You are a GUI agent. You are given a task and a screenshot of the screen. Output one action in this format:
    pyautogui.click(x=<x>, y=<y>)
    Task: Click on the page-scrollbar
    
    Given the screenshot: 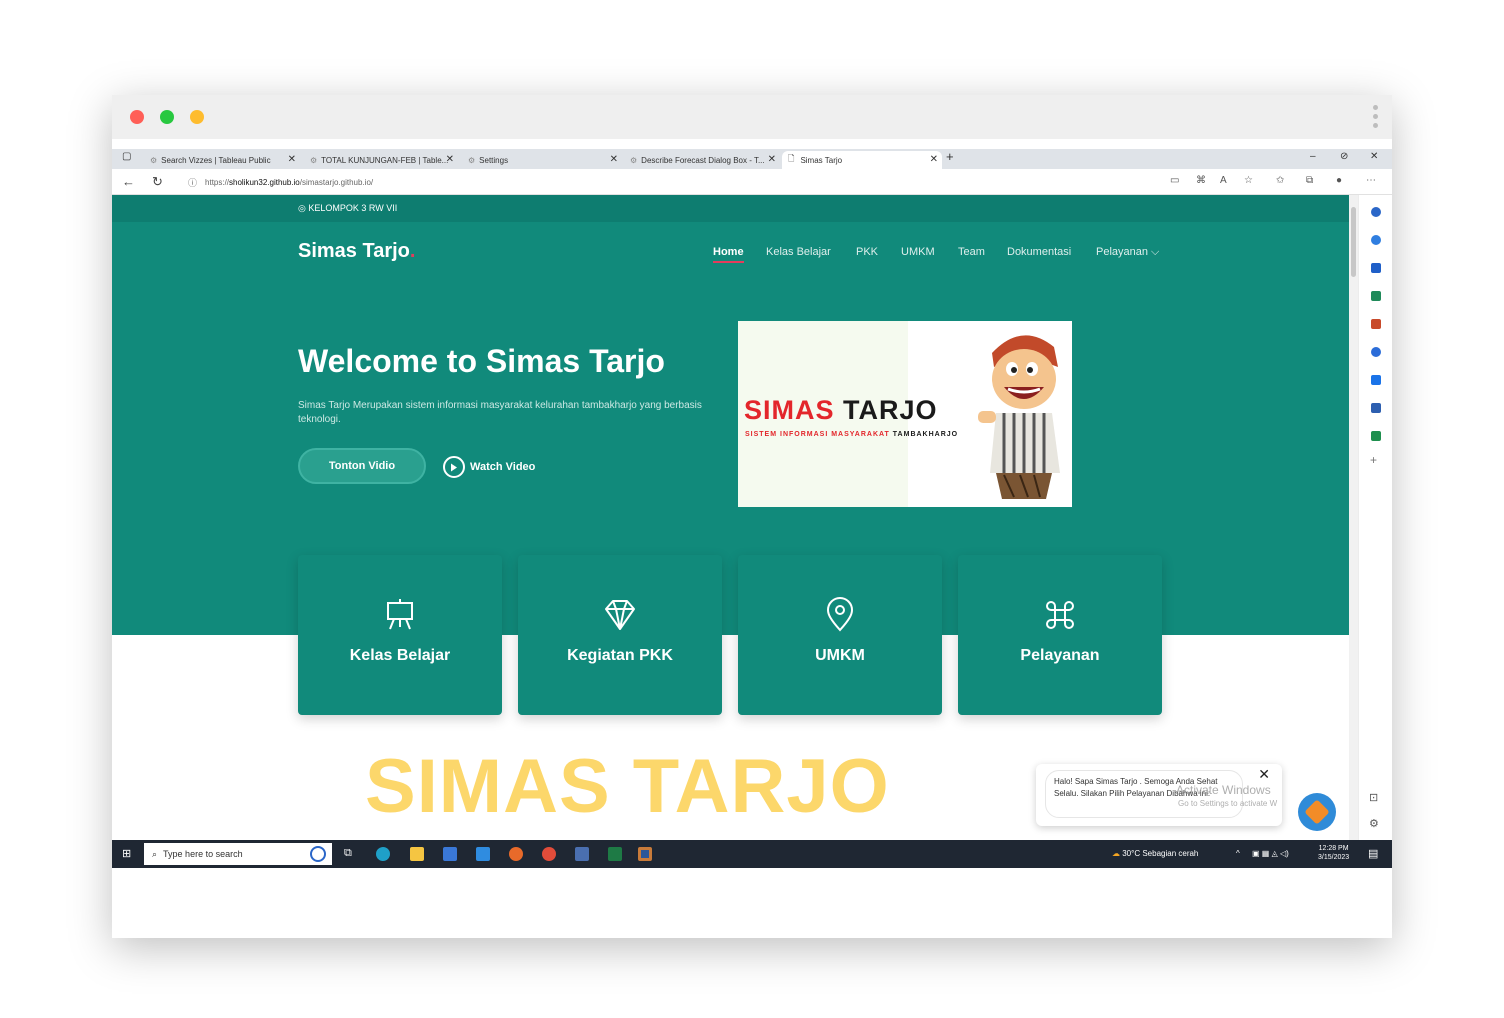 What is the action you would take?
    pyautogui.click(x=1353, y=517)
    